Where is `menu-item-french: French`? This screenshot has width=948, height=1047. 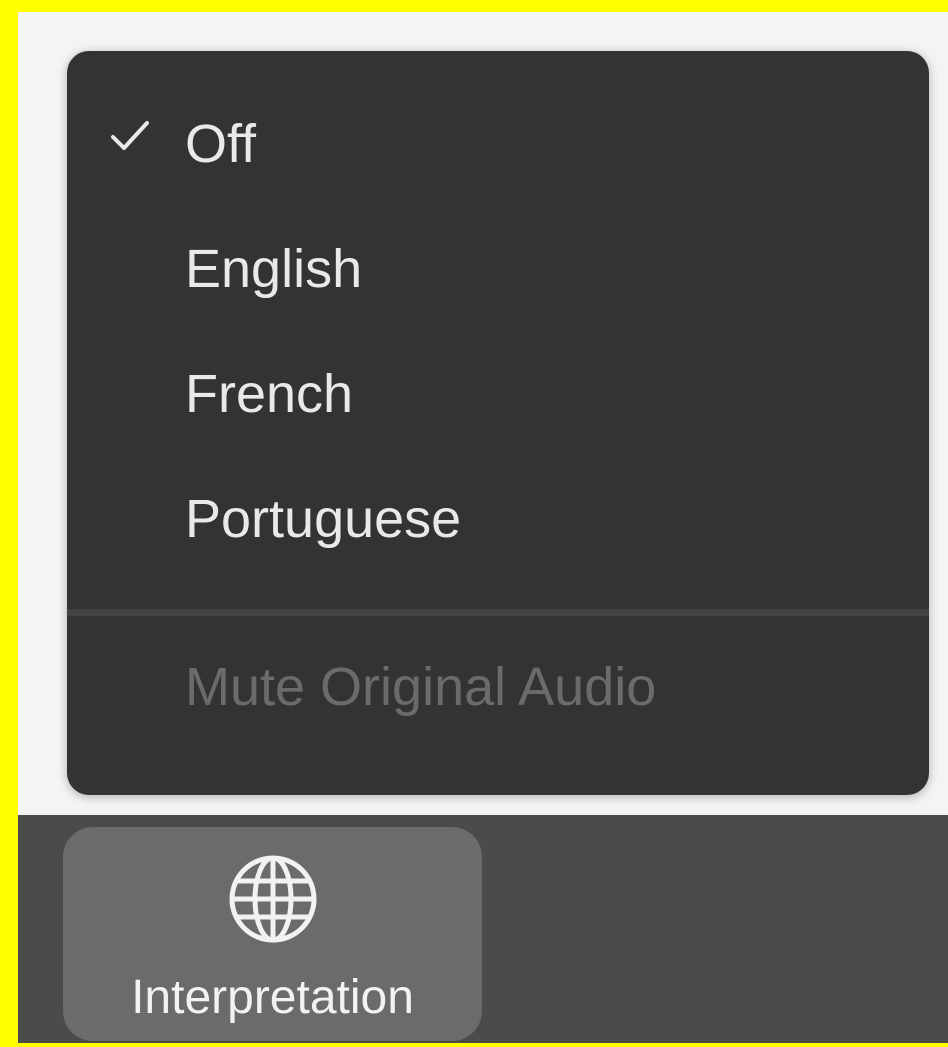 menu-item-french: French is located at coordinates (498, 397).